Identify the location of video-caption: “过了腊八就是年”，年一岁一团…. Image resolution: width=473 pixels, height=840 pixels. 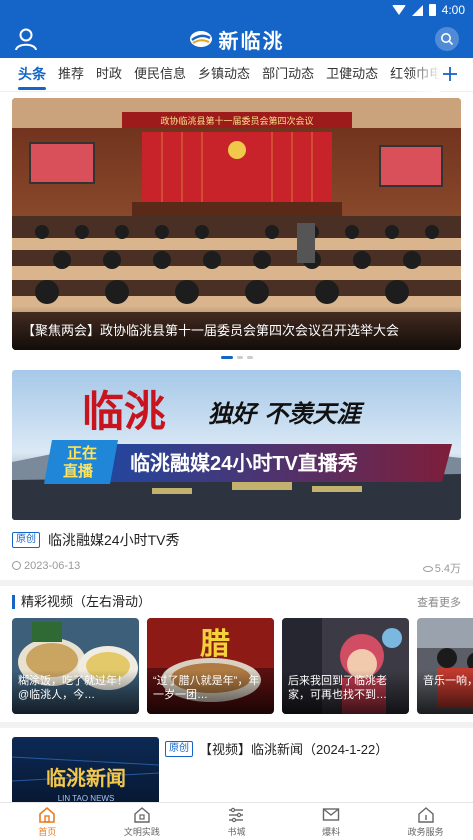
(210, 692).